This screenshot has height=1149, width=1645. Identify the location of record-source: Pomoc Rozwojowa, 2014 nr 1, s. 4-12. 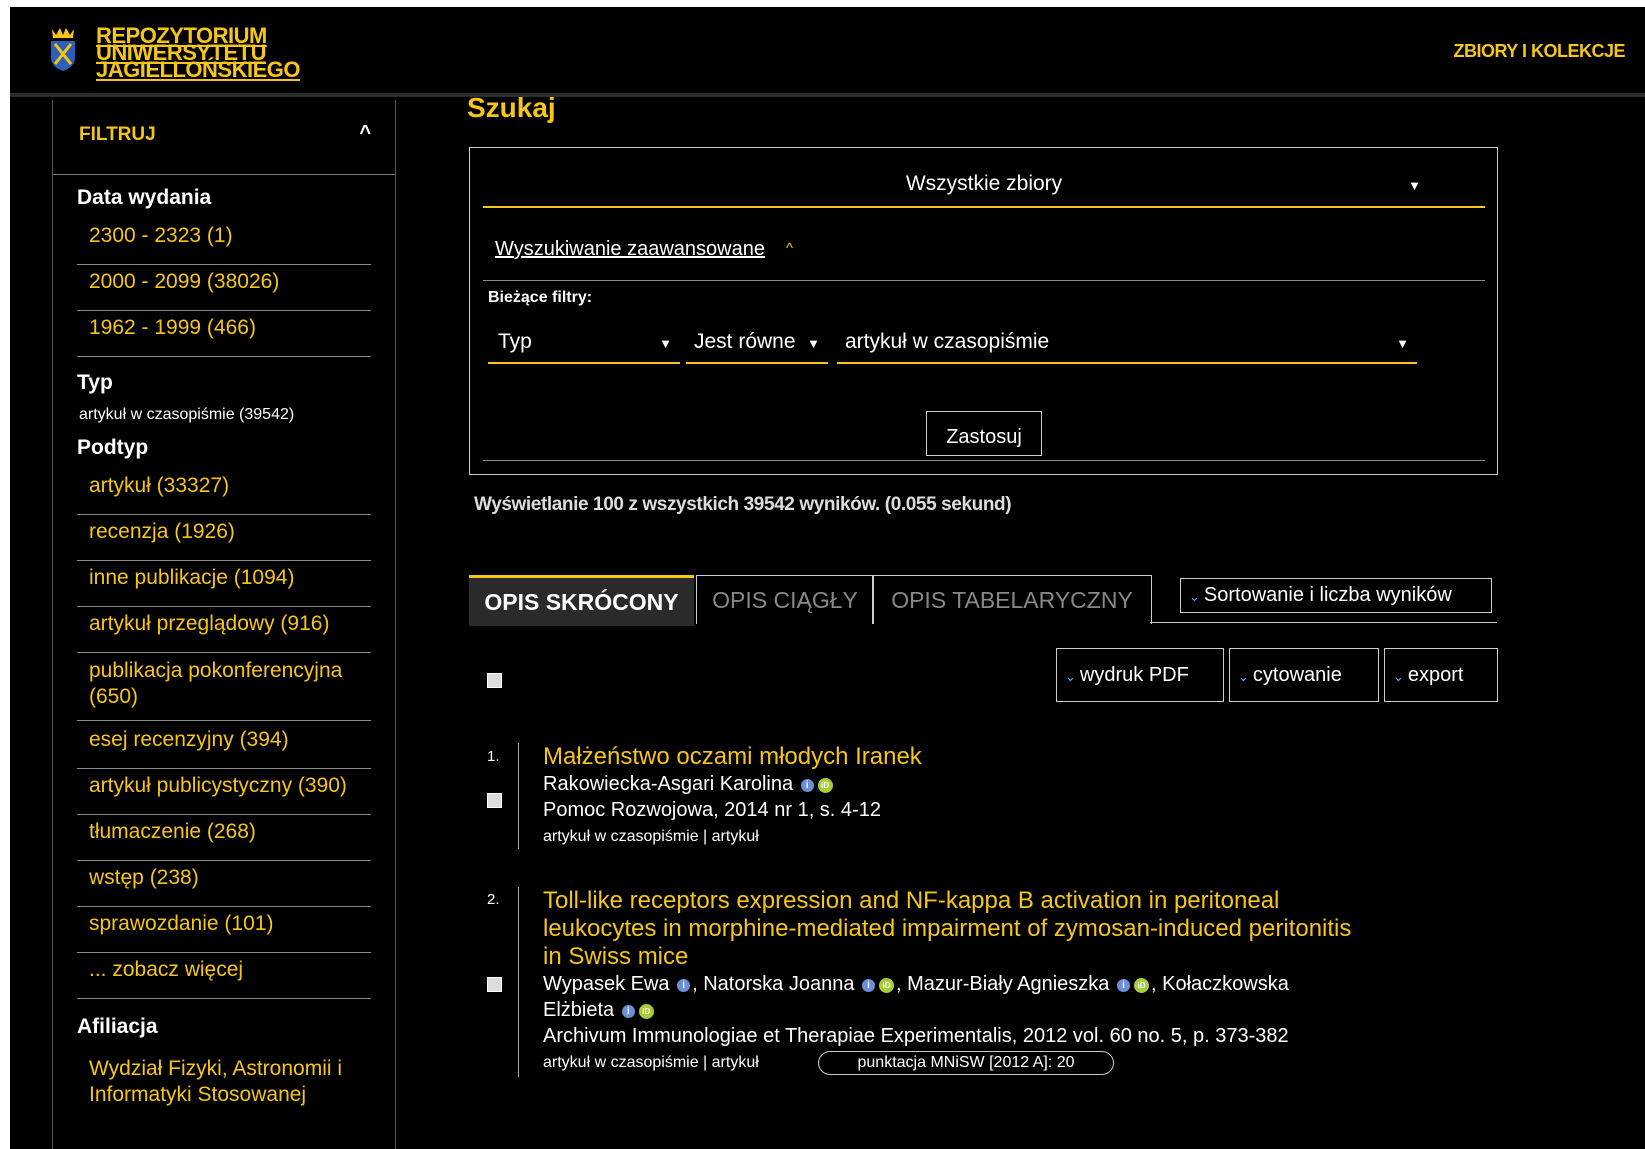
(712, 810).